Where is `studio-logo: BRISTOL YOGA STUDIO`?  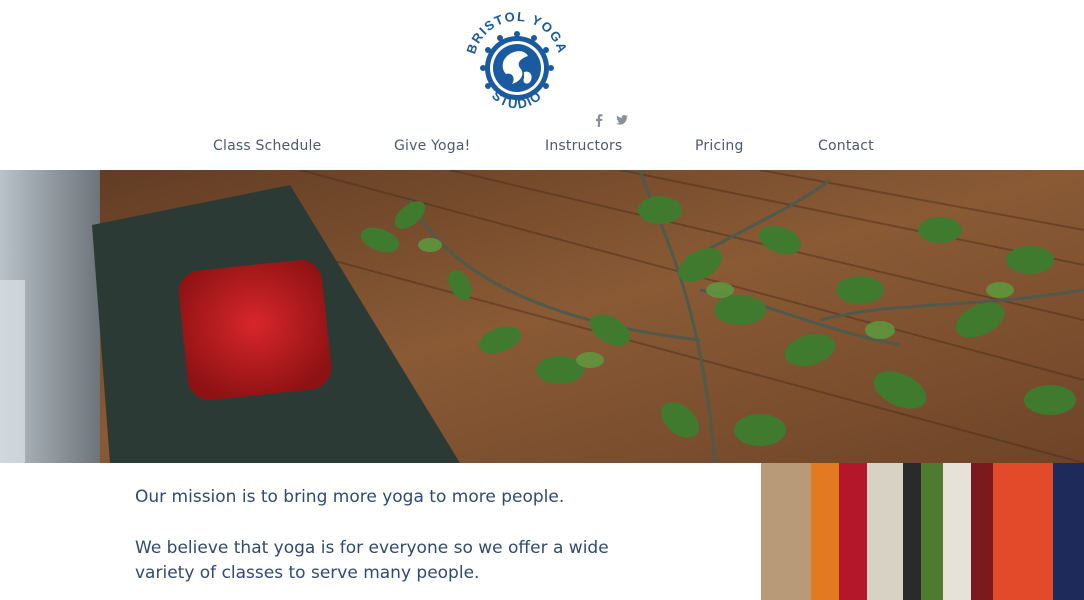 studio-logo: BRISTOL YOGA STUDIO is located at coordinates (516, 65).